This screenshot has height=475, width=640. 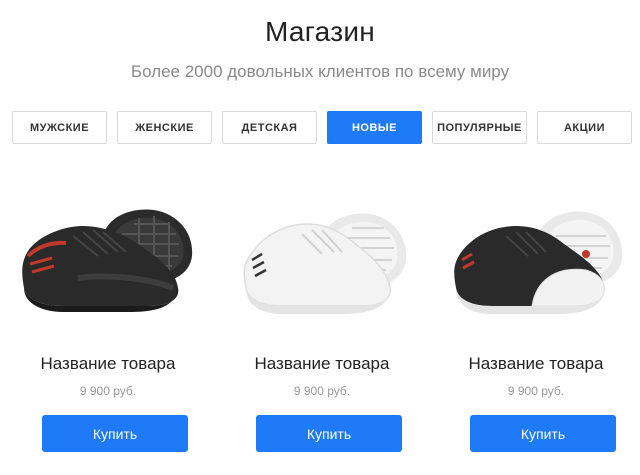 I want to click on black-sneaker-icon, so click(x=108, y=258).